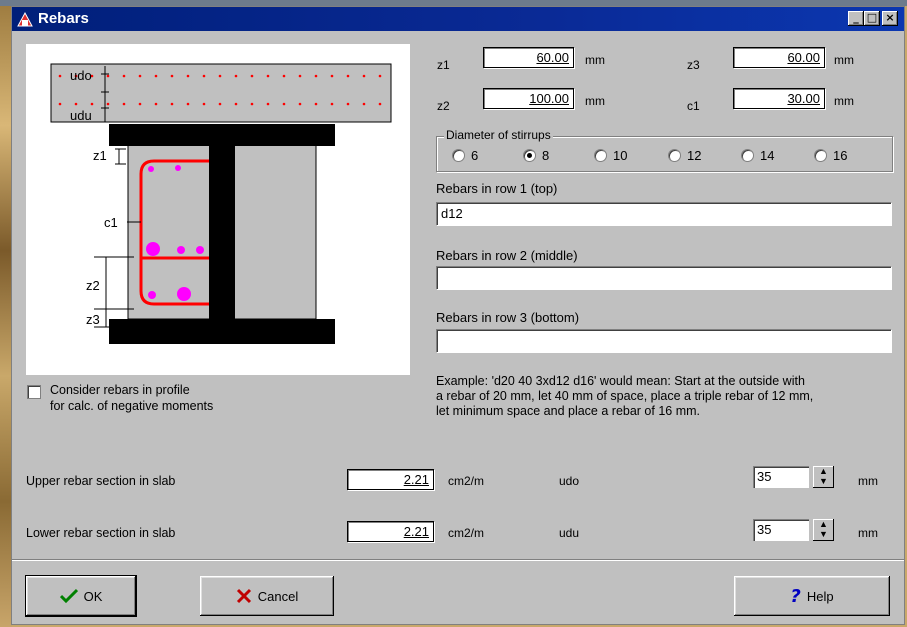 This screenshot has width=907, height=627. What do you see at coordinates (664, 341) in the screenshot?
I see `row3-input` at bounding box center [664, 341].